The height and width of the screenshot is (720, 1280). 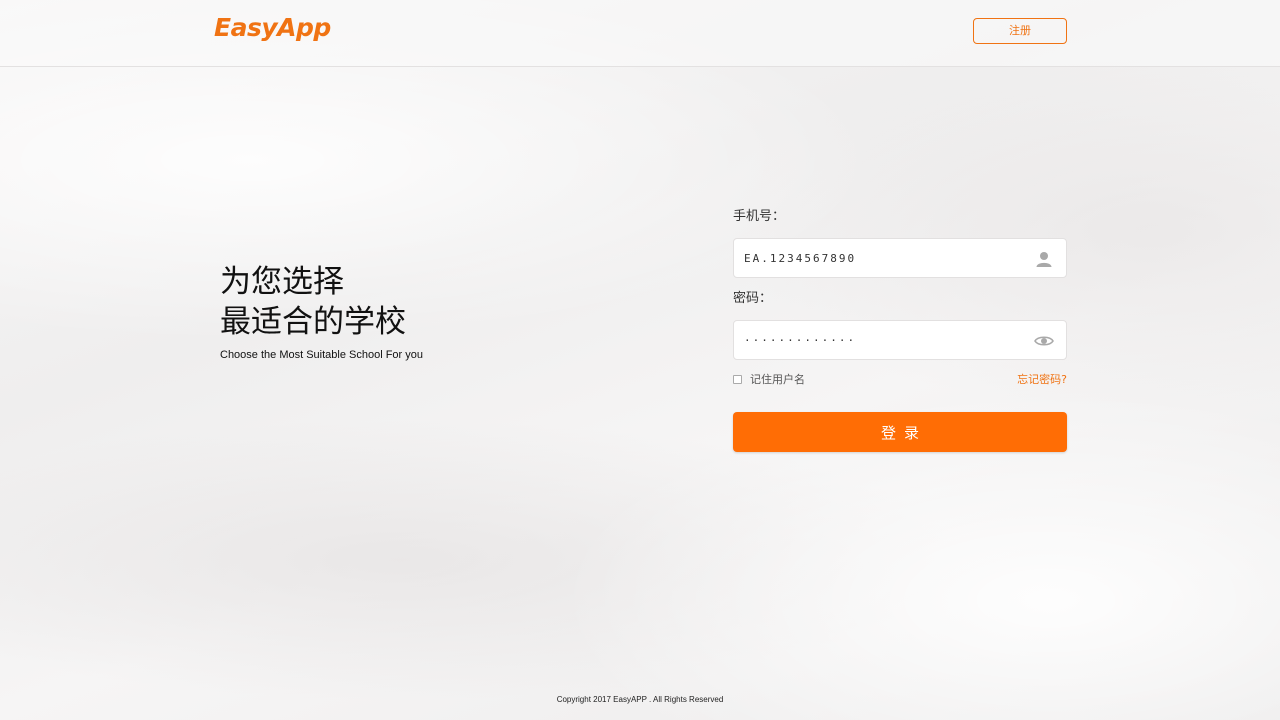 I want to click on remember-checkbox, so click(x=737, y=379).